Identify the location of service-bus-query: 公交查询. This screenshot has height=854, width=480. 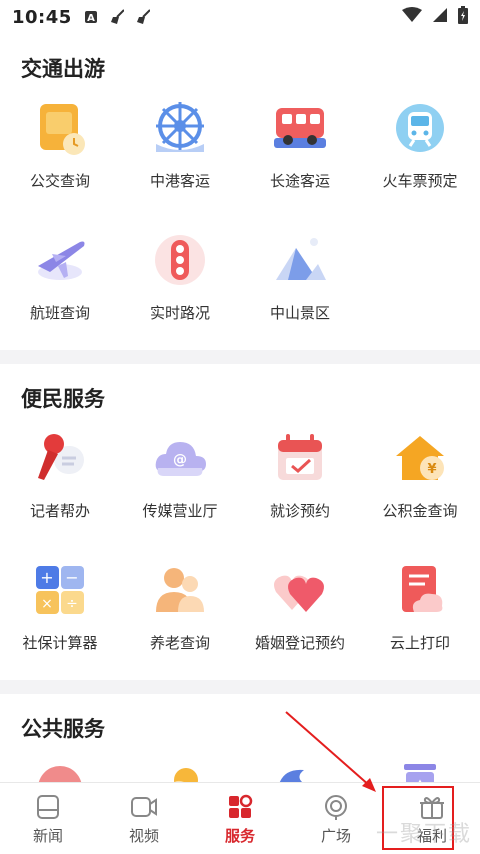
(60, 152).